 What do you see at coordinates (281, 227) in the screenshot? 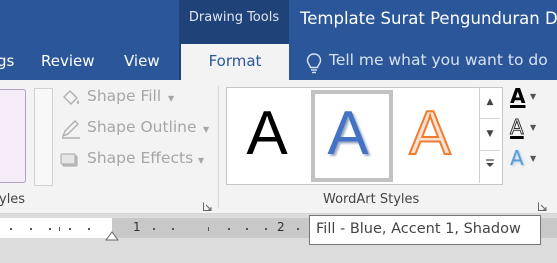
I see `ruler-number: 2` at bounding box center [281, 227].